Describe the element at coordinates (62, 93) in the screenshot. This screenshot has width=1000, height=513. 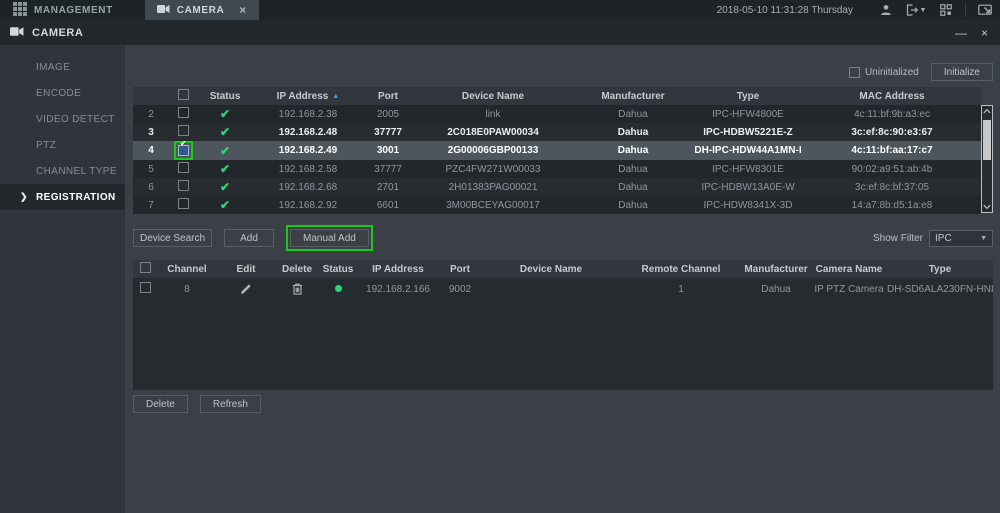
I see `sidebar-item-encode: ENCODE` at that location.